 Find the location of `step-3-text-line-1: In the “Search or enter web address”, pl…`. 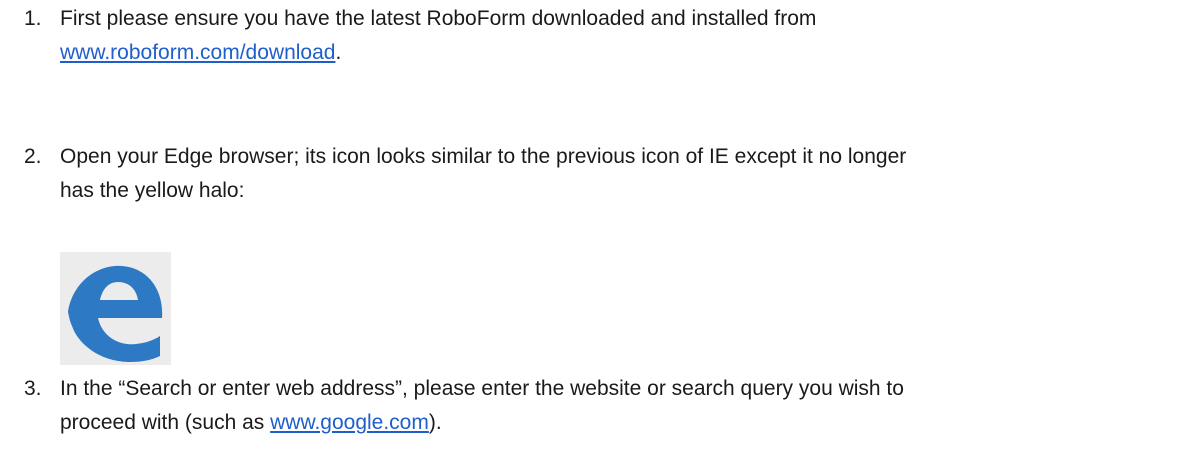

step-3-text-line-1: In the “Search or enter web address”, pl… is located at coordinates (482, 388).